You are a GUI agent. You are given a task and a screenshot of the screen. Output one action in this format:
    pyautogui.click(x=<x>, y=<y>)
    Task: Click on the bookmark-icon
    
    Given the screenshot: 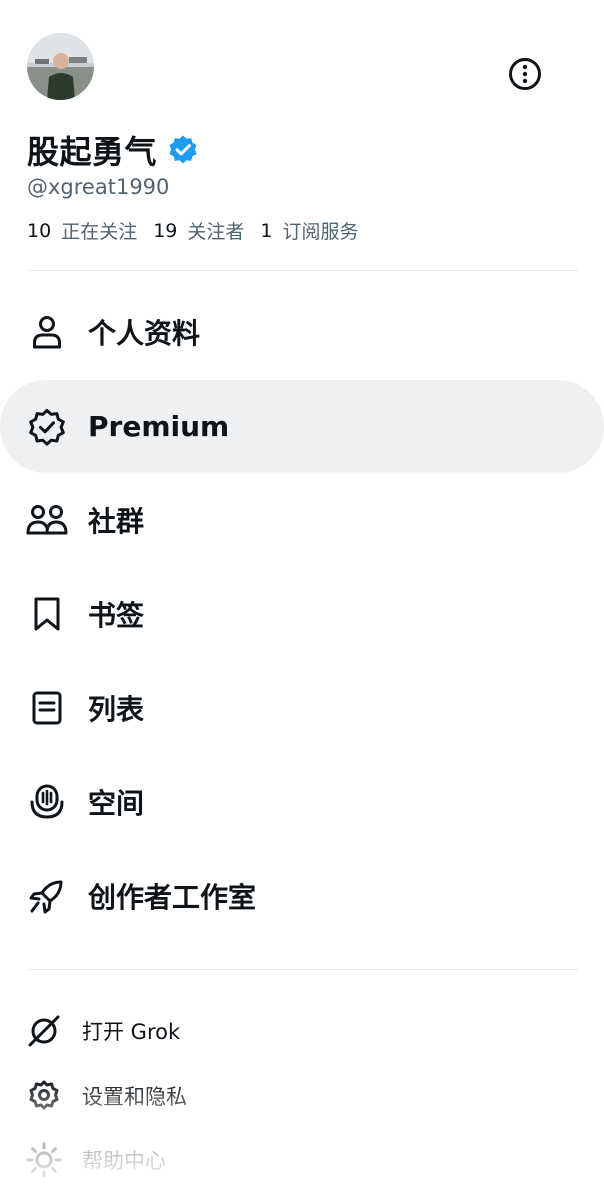 What is the action you would take?
    pyautogui.click(x=47, y=614)
    